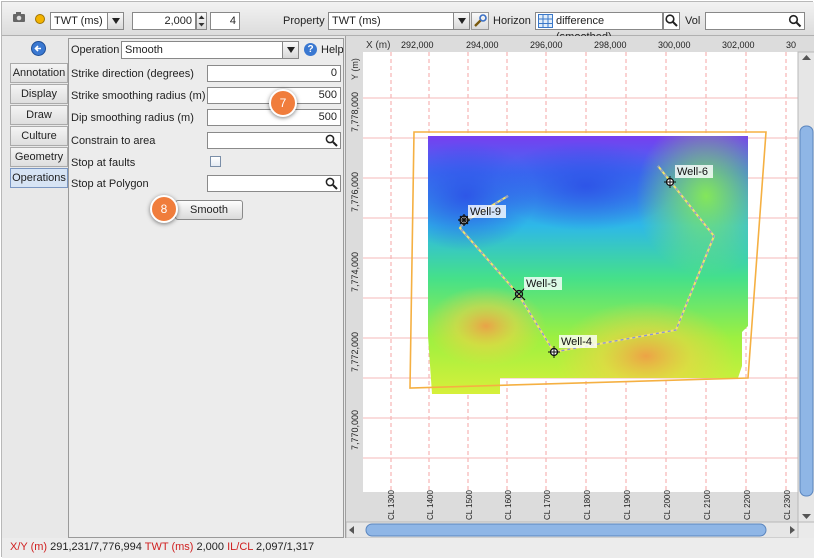 The height and width of the screenshot is (558, 814). Describe the element at coordinates (512, 21) in the screenshot. I see `horizon-label: Horizon` at that location.